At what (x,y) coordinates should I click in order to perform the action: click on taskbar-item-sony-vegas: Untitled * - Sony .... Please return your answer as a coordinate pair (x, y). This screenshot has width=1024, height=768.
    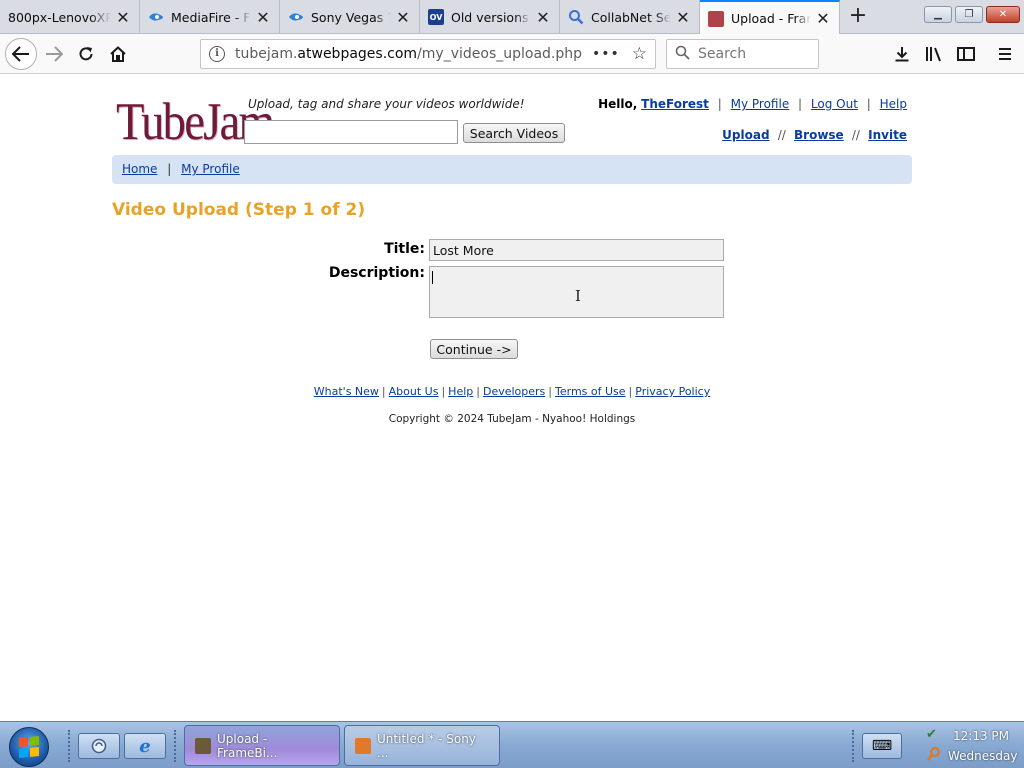
    Looking at the image, I should click on (422, 745).